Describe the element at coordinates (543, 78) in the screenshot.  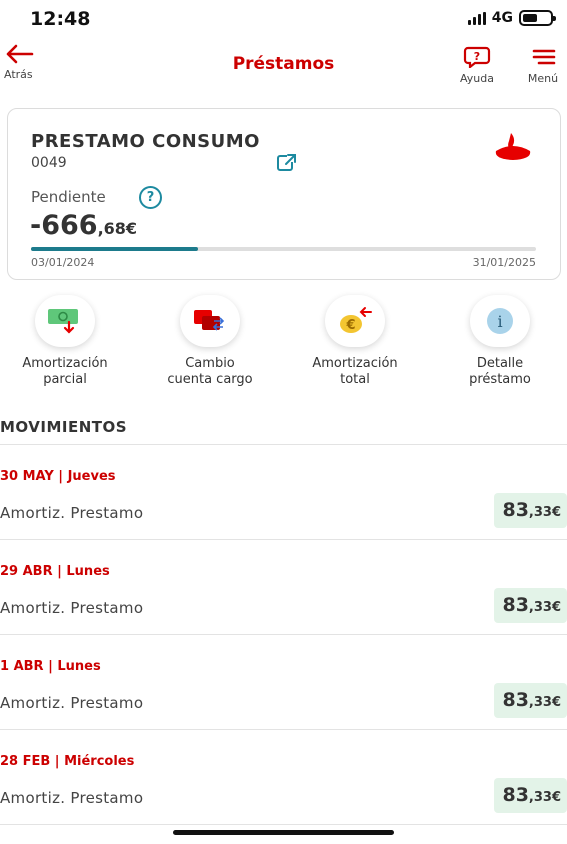
I see `menu-label: Menú` at that location.